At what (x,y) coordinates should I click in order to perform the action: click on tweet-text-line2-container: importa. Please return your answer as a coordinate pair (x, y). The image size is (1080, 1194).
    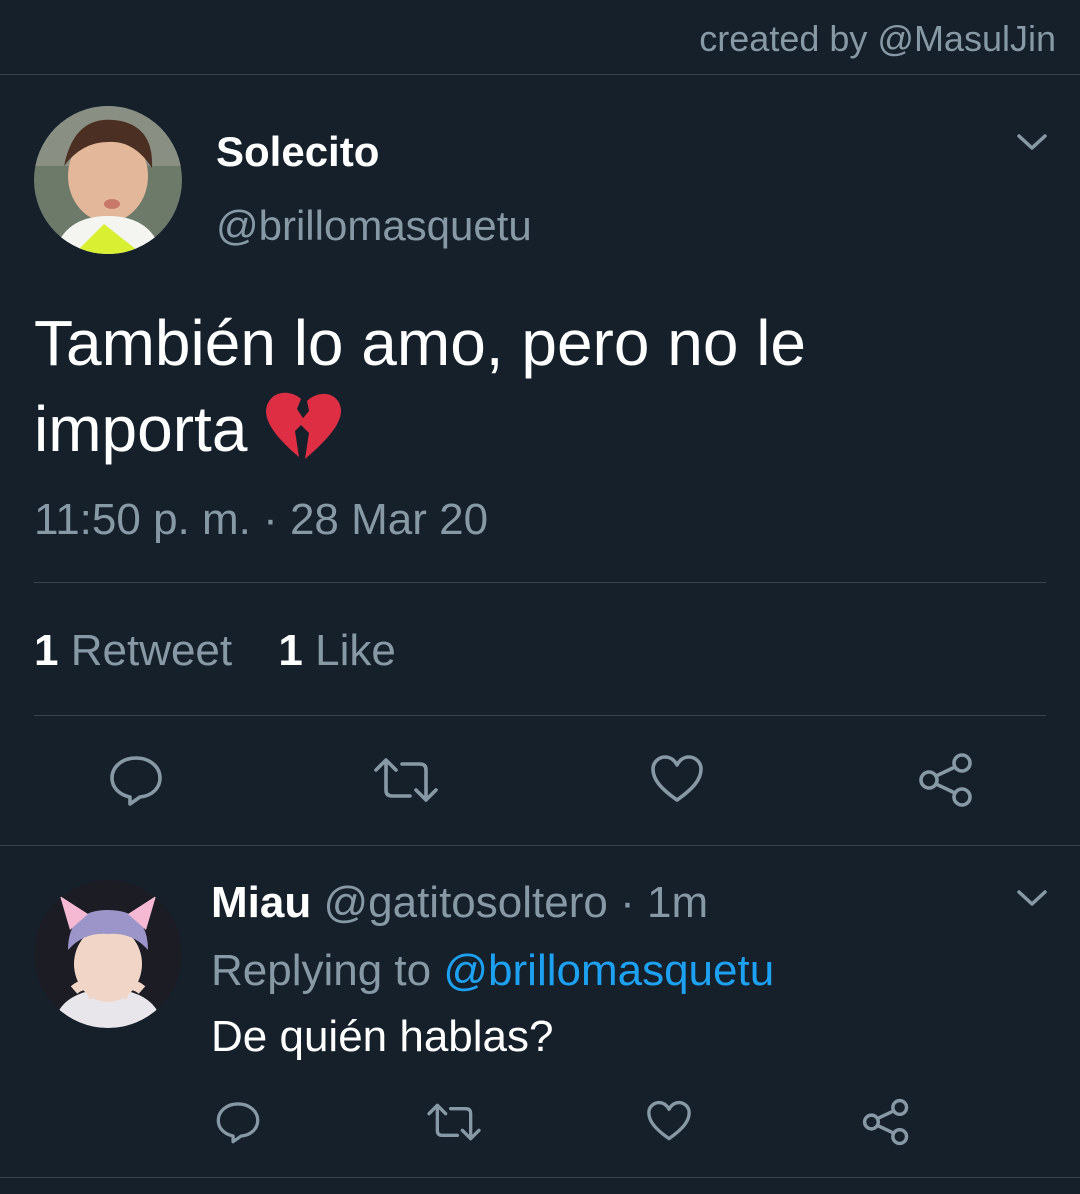
    Looking at the image, I should click on (534, 435).